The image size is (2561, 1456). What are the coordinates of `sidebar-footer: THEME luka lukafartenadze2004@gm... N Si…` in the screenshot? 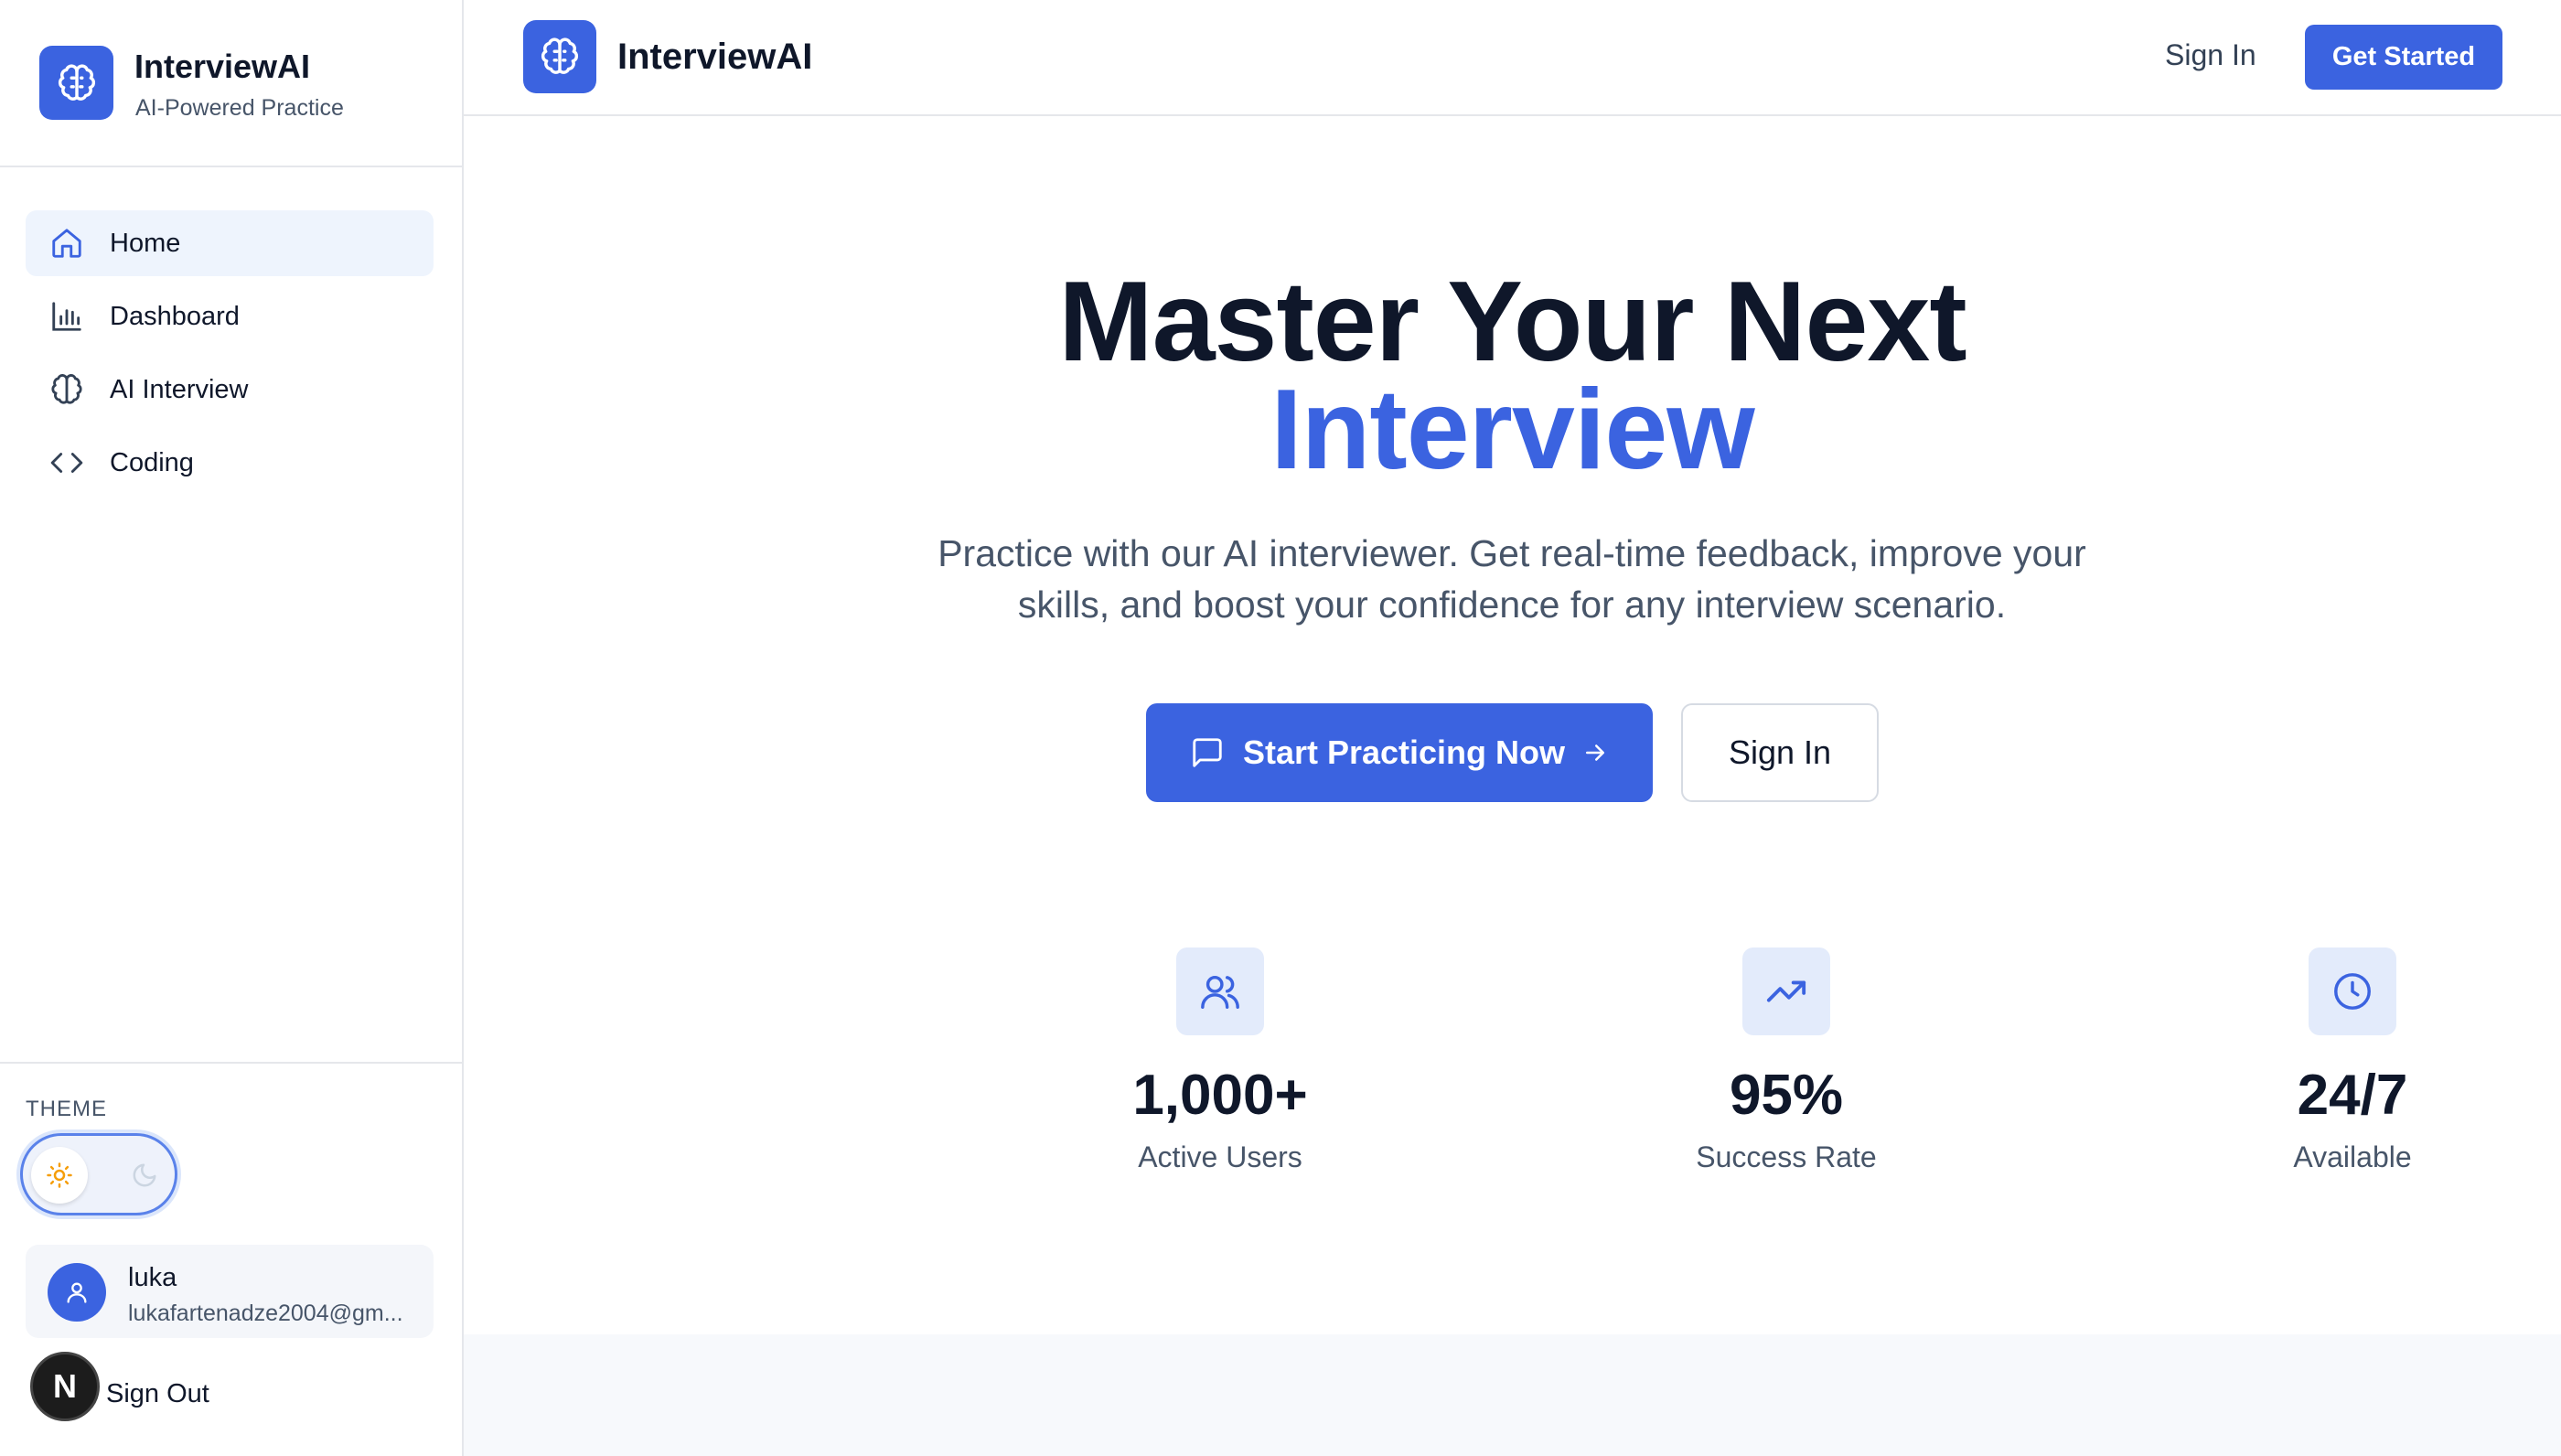 It's located at (231, 1259).